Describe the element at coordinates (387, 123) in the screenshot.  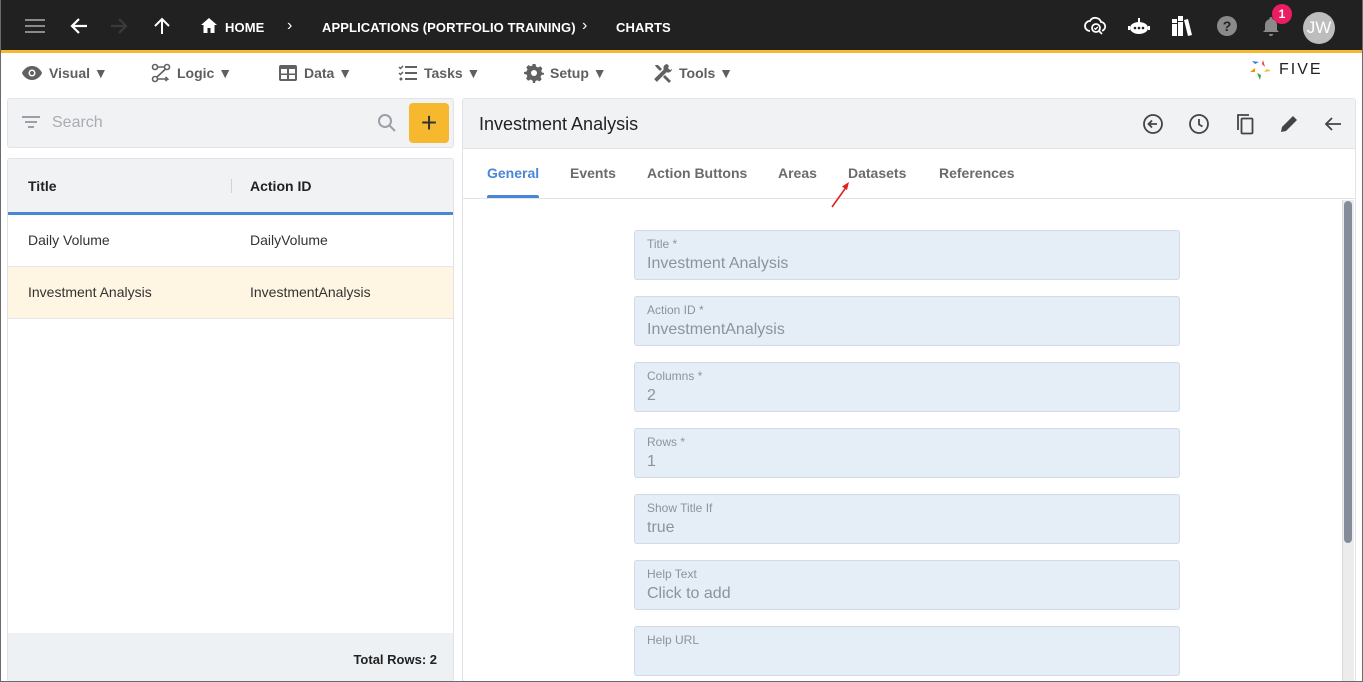
I see `search-icon` at that location.